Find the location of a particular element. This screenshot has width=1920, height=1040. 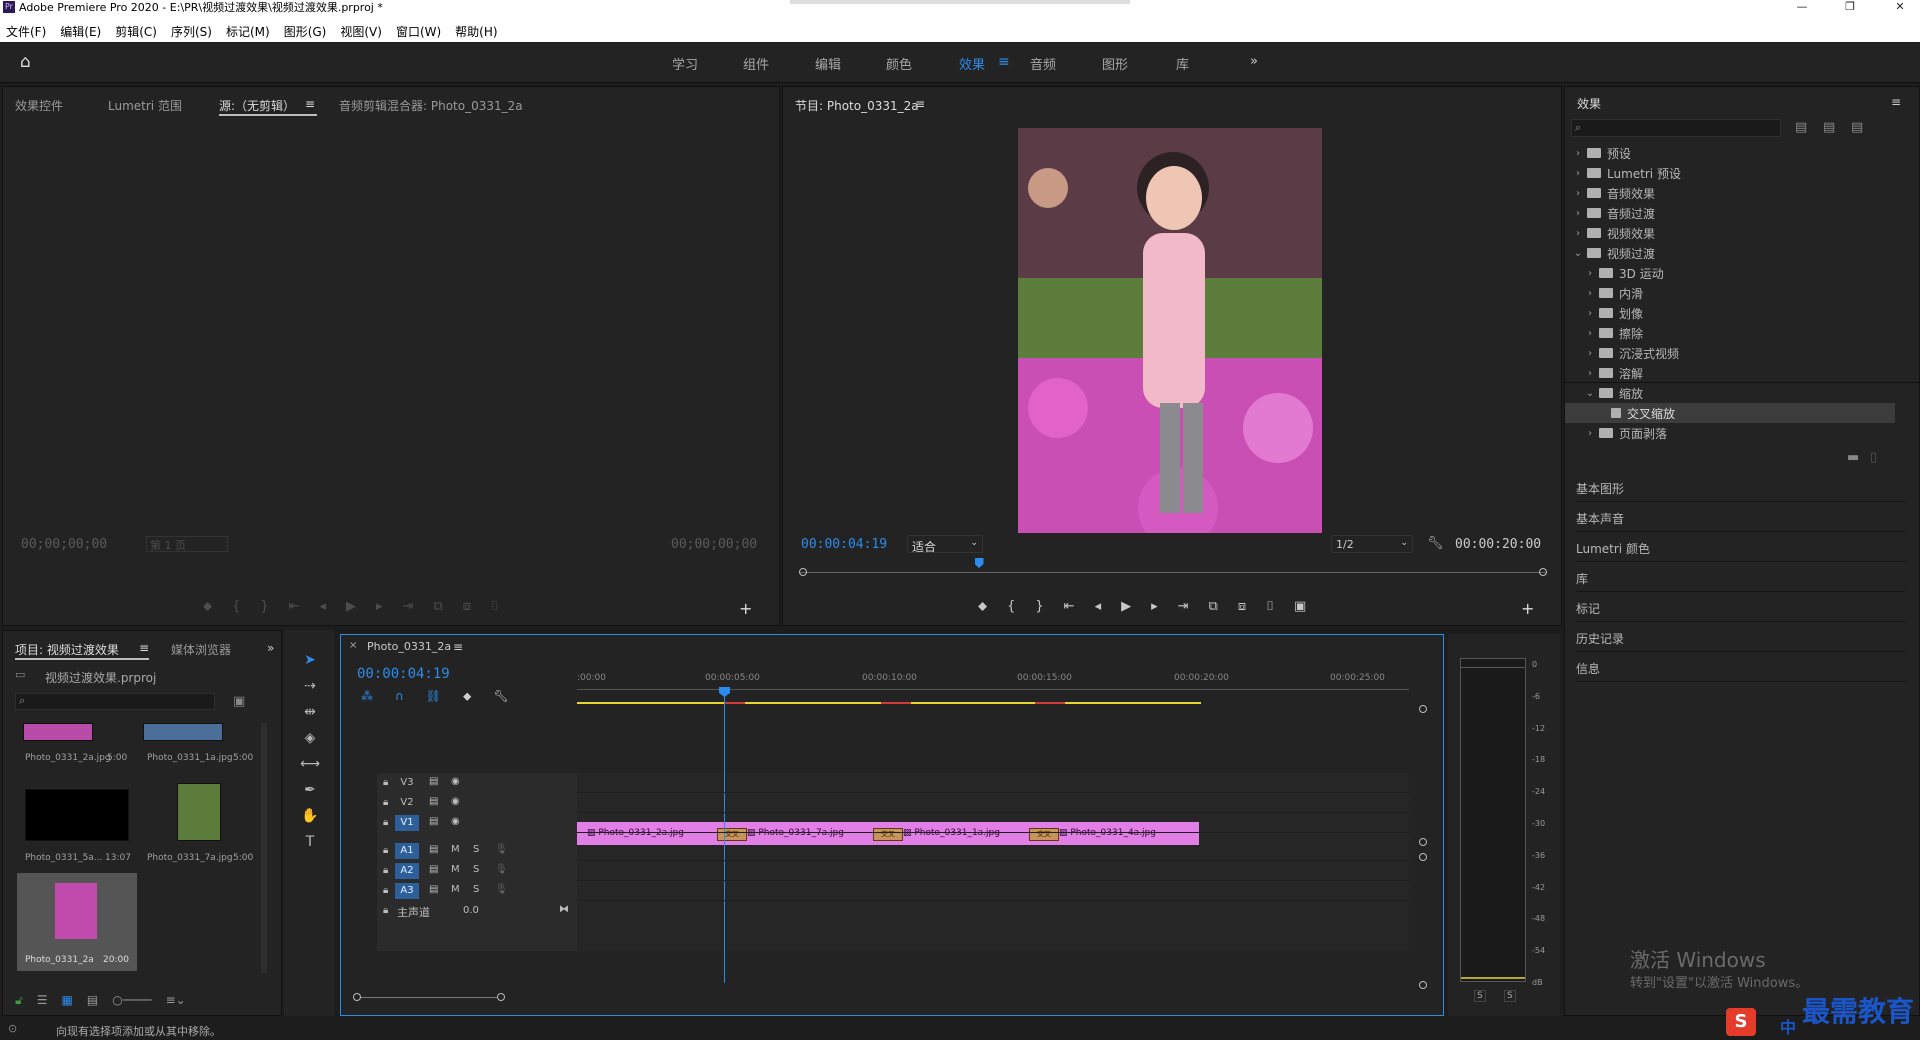

sogou-ime-icon: S is located at coordinates (1741, 1022).